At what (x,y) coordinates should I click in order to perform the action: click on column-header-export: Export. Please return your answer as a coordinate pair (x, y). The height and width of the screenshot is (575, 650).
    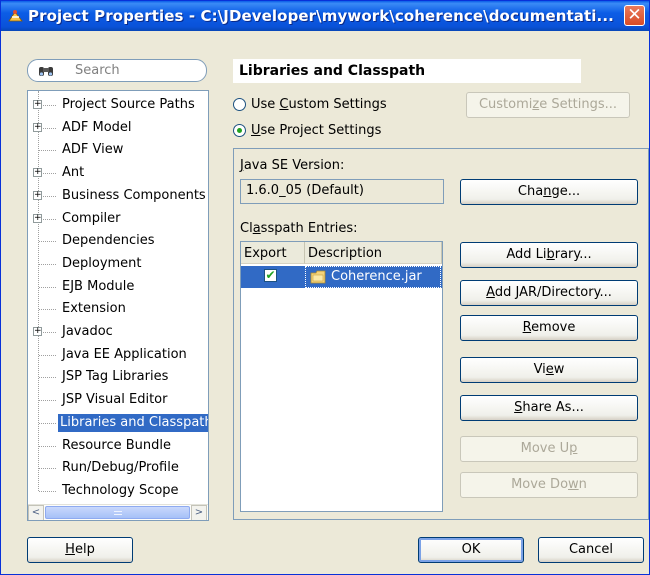
    Looking at the image, I should click on (273, 253).